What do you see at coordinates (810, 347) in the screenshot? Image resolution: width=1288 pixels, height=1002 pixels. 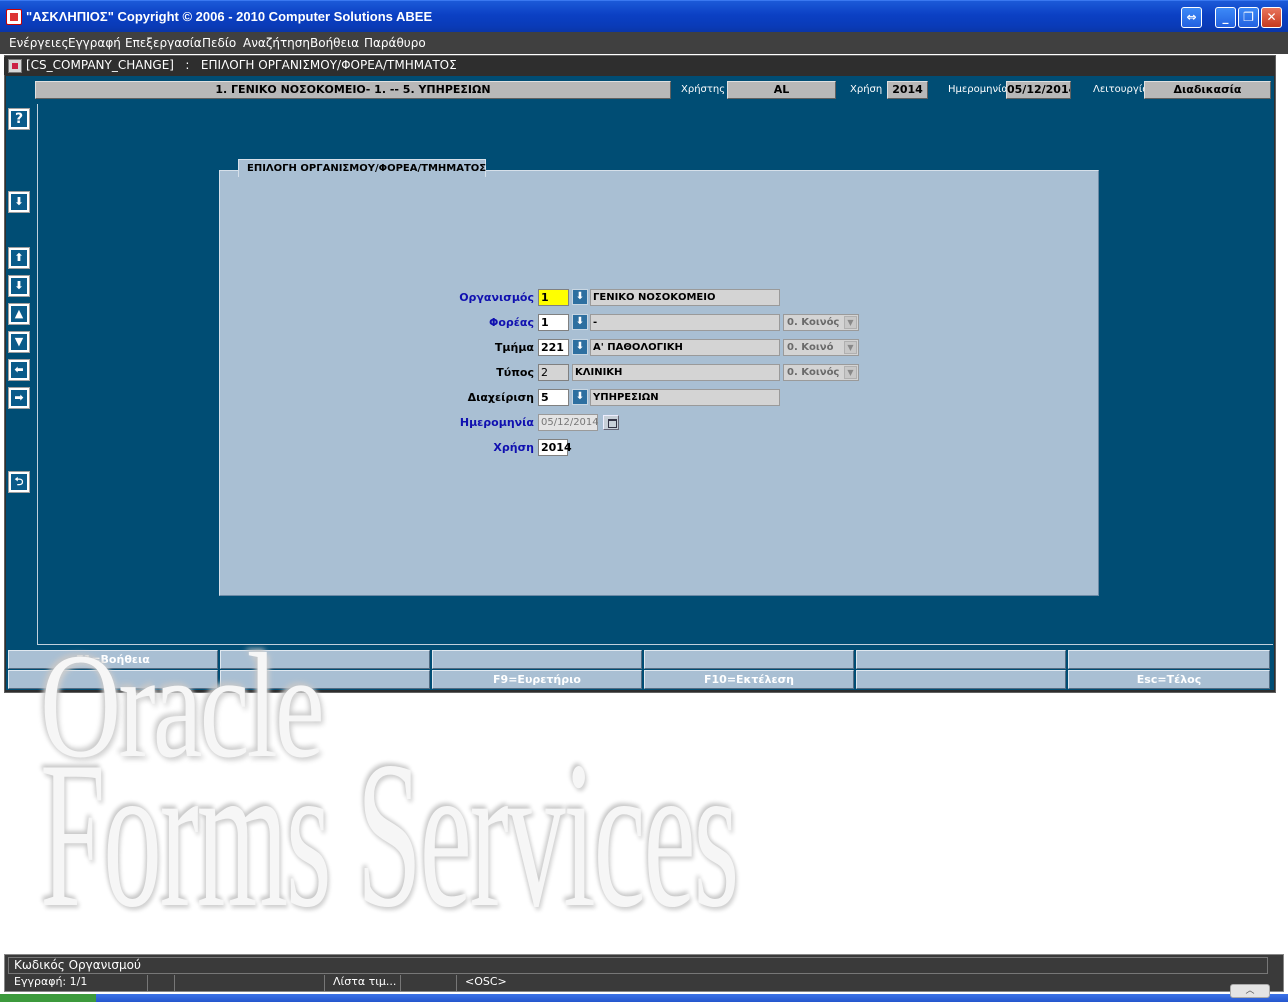 I see `department-type-value: 0. Κοινό` at bounding box center [810, 347].